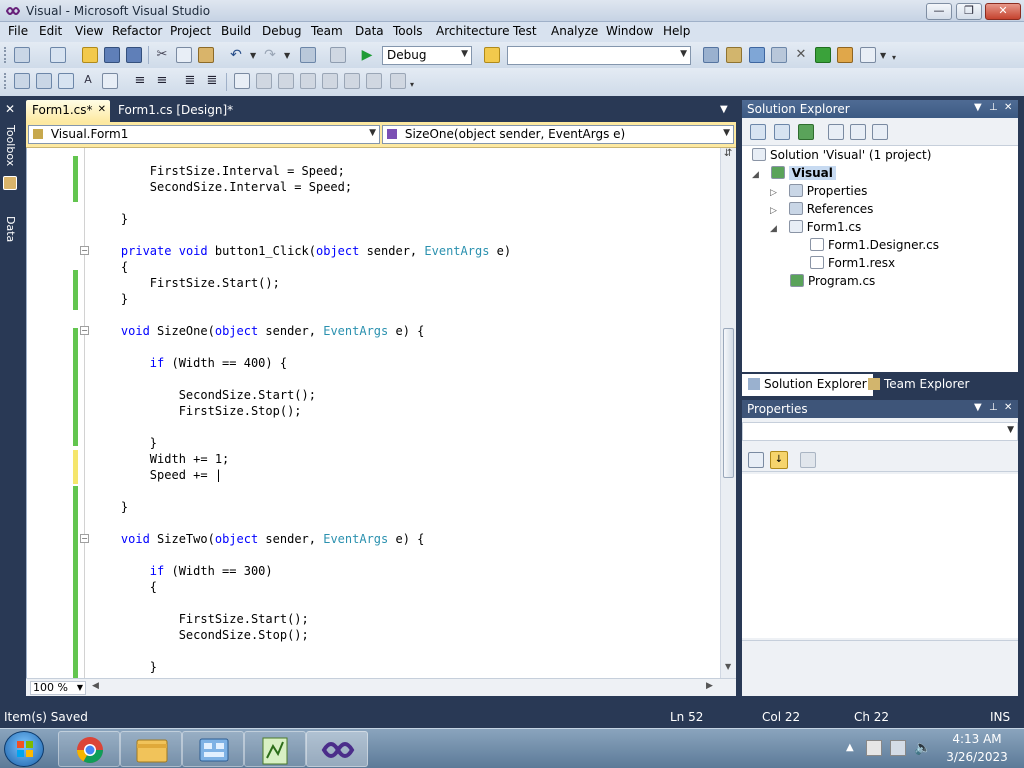 Image resolution: width=1024 pixels, height=768 pixels. I want to click on menu-project: Project, so click(190, 31).